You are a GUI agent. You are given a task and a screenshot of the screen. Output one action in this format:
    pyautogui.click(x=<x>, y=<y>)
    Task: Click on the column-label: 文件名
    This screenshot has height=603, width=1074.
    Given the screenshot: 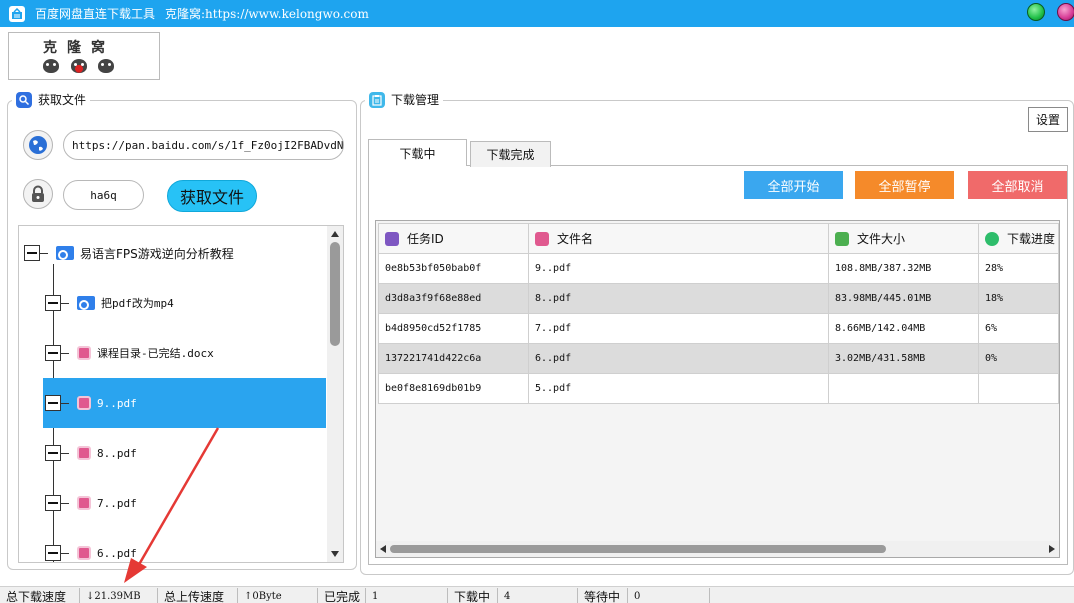 What is the action you would take?
    pyautogui.click(x=575, y=239)
    